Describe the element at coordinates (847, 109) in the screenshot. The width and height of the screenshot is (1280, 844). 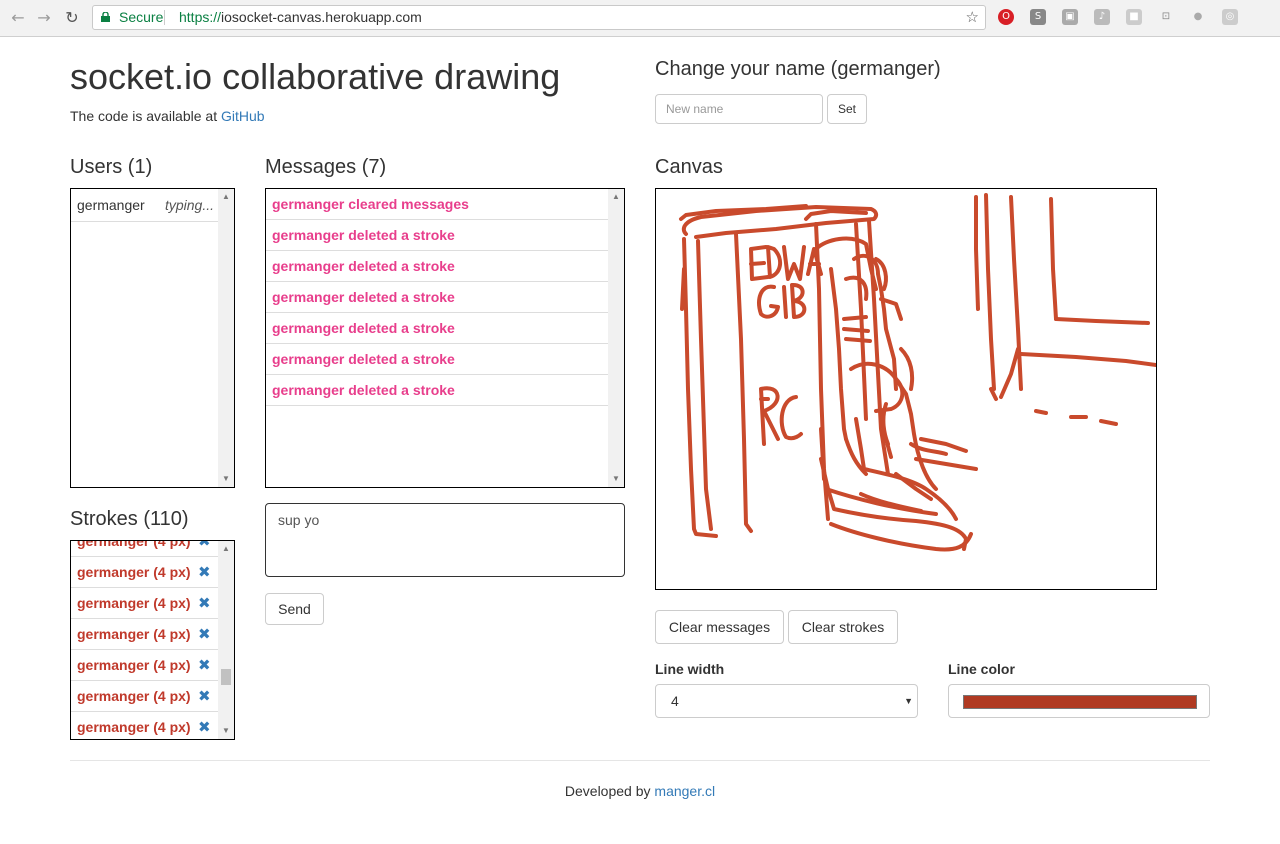
I see `set-name-button: Set` at that location.